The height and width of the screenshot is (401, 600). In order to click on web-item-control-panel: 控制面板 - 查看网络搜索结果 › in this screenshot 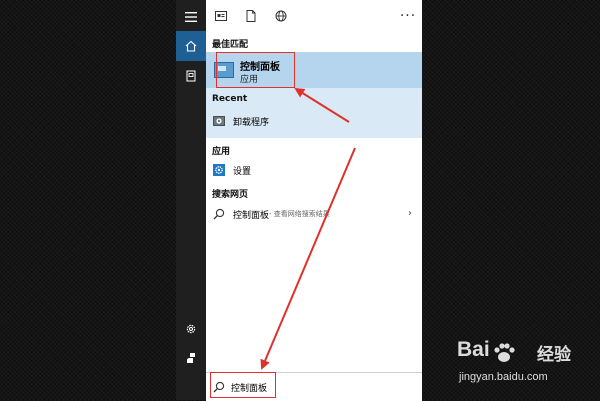, I will do `click(314, 214)`.